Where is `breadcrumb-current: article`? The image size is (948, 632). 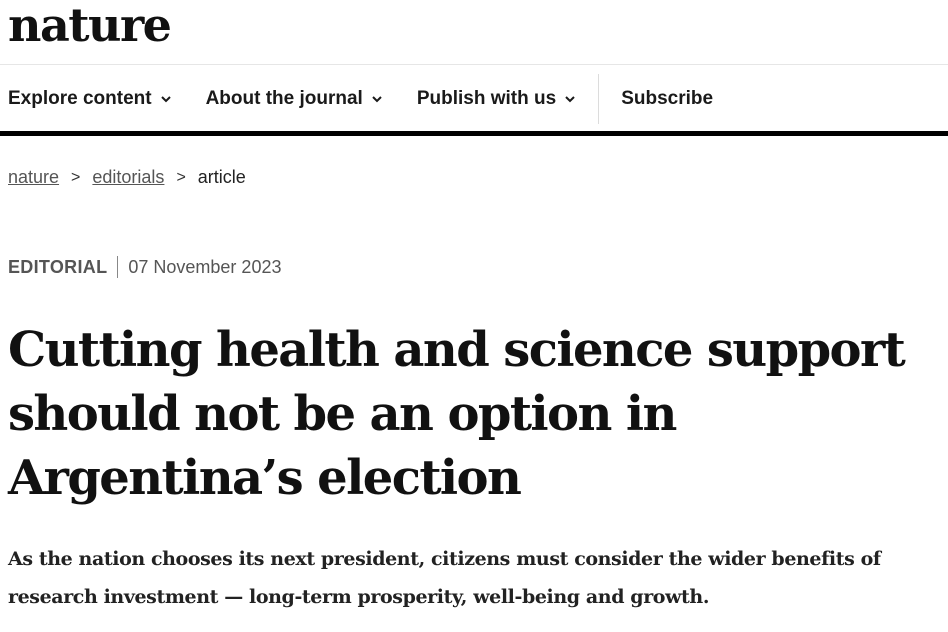
breadcrumb-current: article is located at coordinates (221, 177).